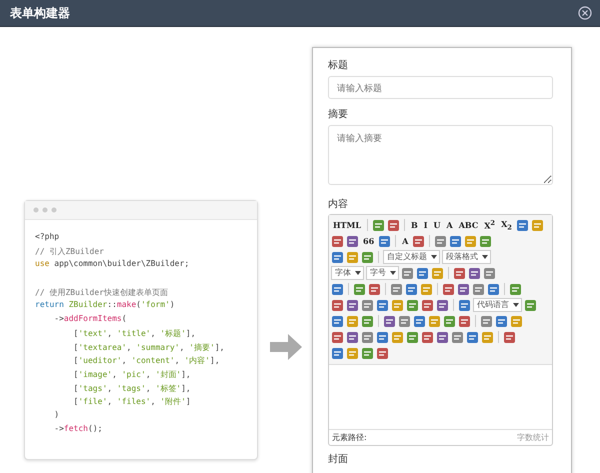 The image size is (600, 473). I want to click on toolbar-button: I, so click(426, 225).